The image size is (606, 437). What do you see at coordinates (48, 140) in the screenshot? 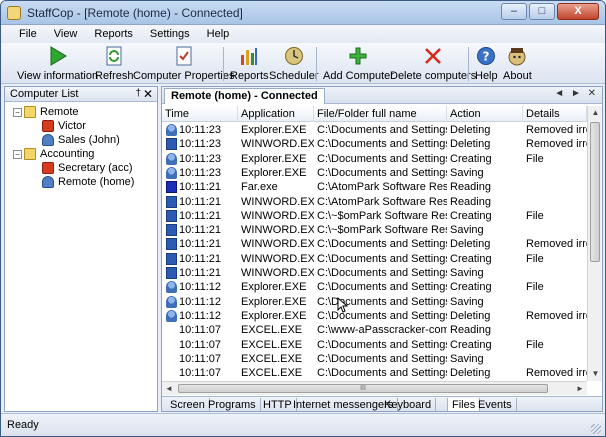
I see `computer-icon` at bounding box center [48, 140].